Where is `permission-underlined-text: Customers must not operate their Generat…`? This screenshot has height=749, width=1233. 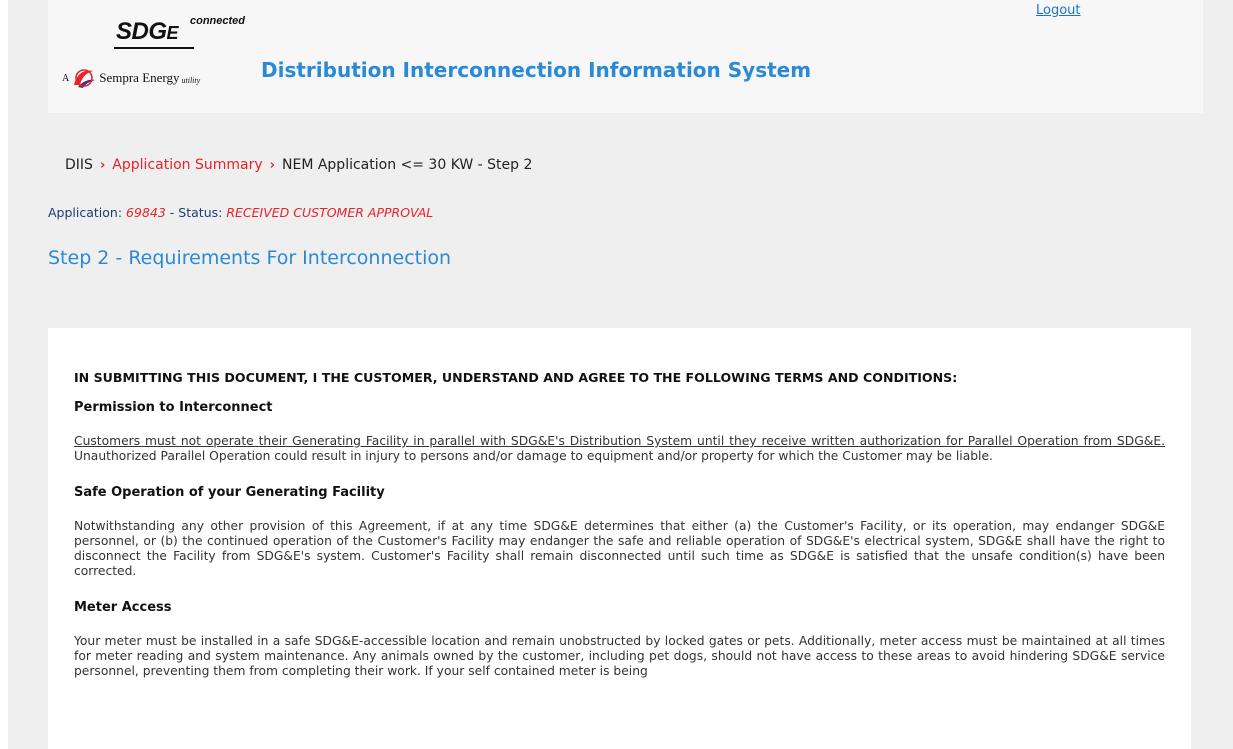 permission-underlined-text: Customers must not operate their Generat… is located at coordinates (619, 441).